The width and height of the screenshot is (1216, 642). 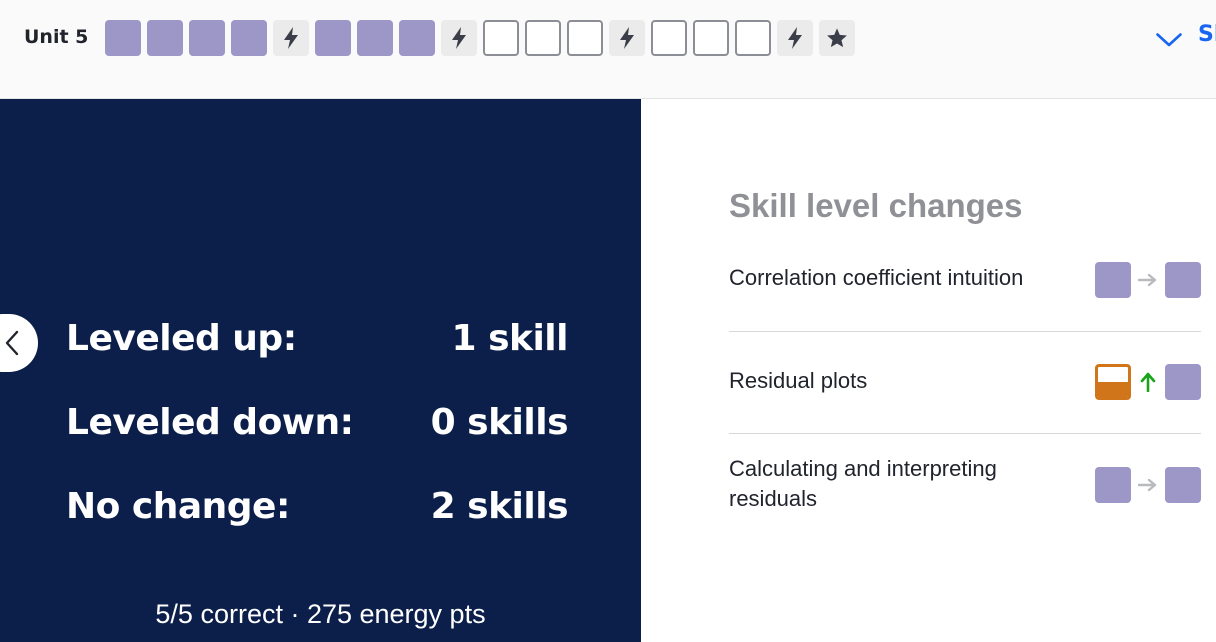 What do you see at coordinates (1113, 382) in the screenshot?
I see `level-before-familiar` at bounding box center [1113, 382].